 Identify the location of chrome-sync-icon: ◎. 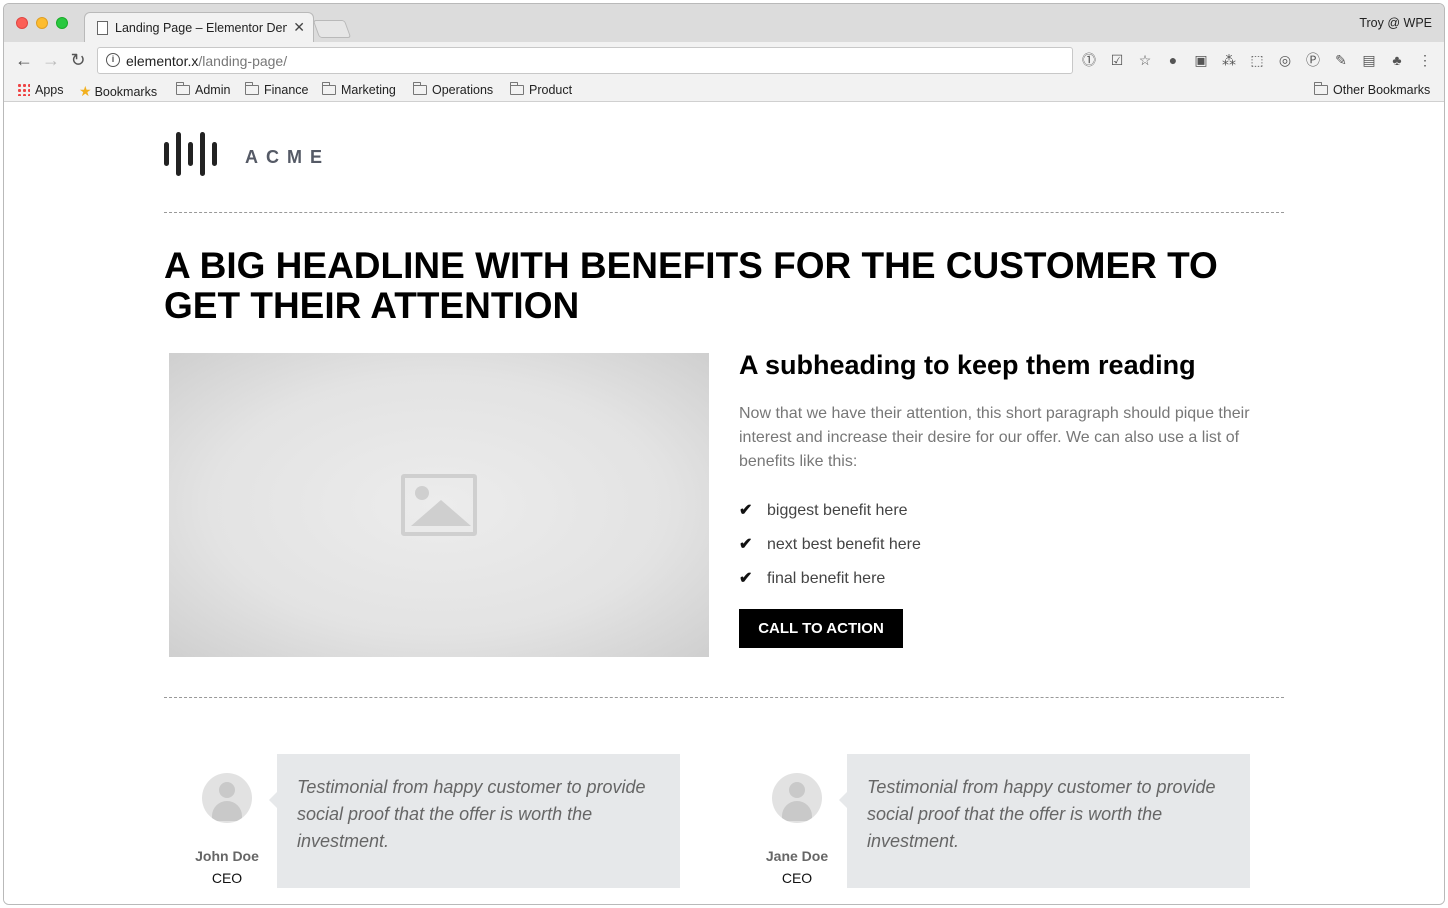
(1285, 60).